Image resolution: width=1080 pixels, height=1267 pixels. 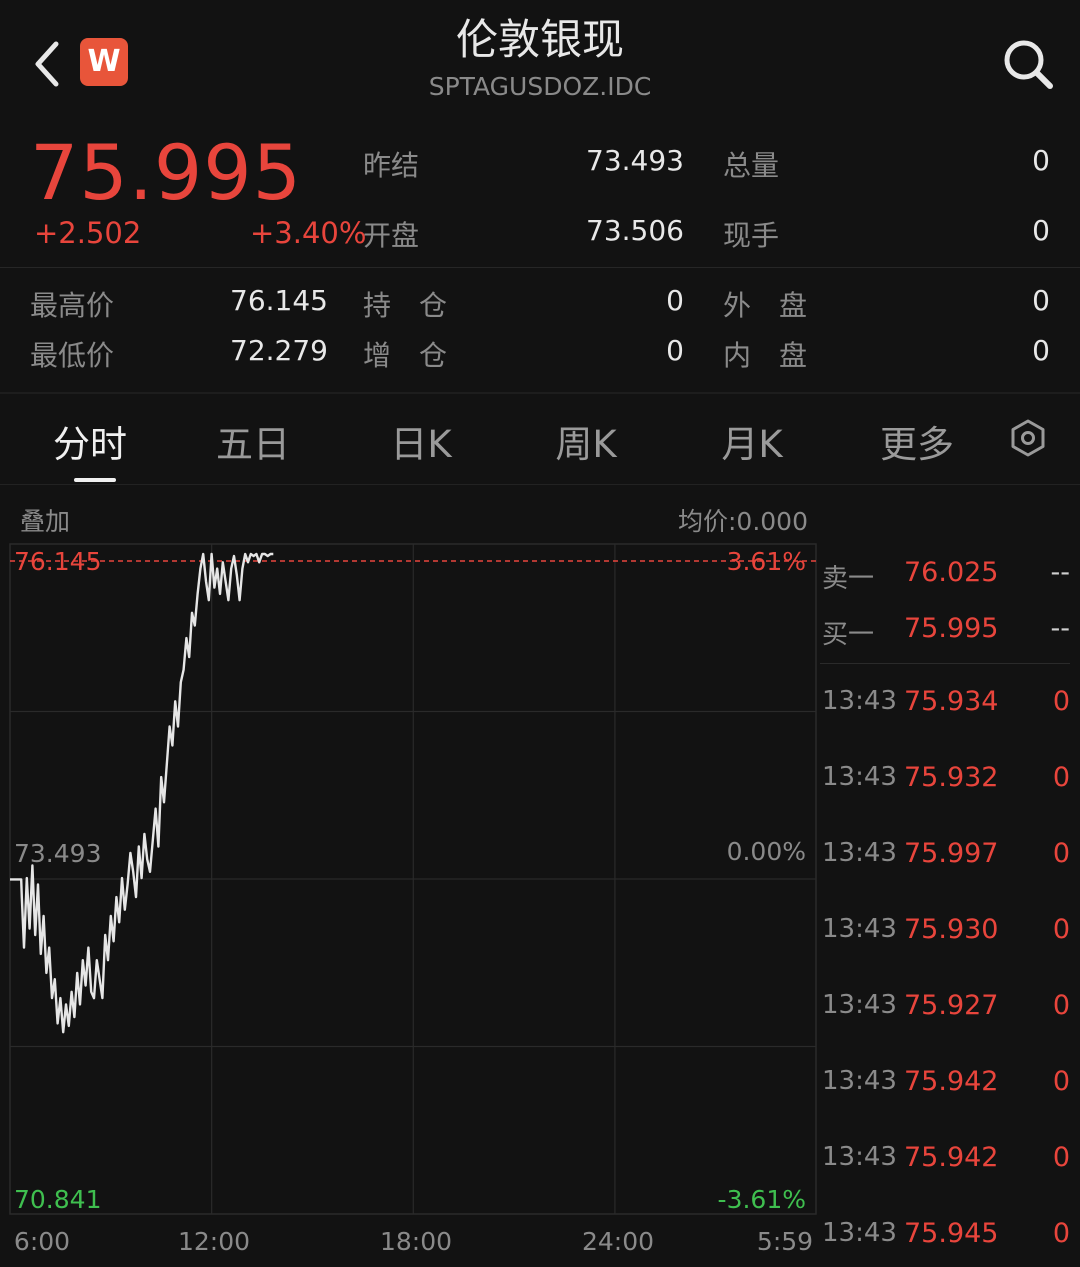 What do you see at coordinates (751, 165) in the screenshot?
I see `total-volume-label: 总量` at bounding box center [751, 165].